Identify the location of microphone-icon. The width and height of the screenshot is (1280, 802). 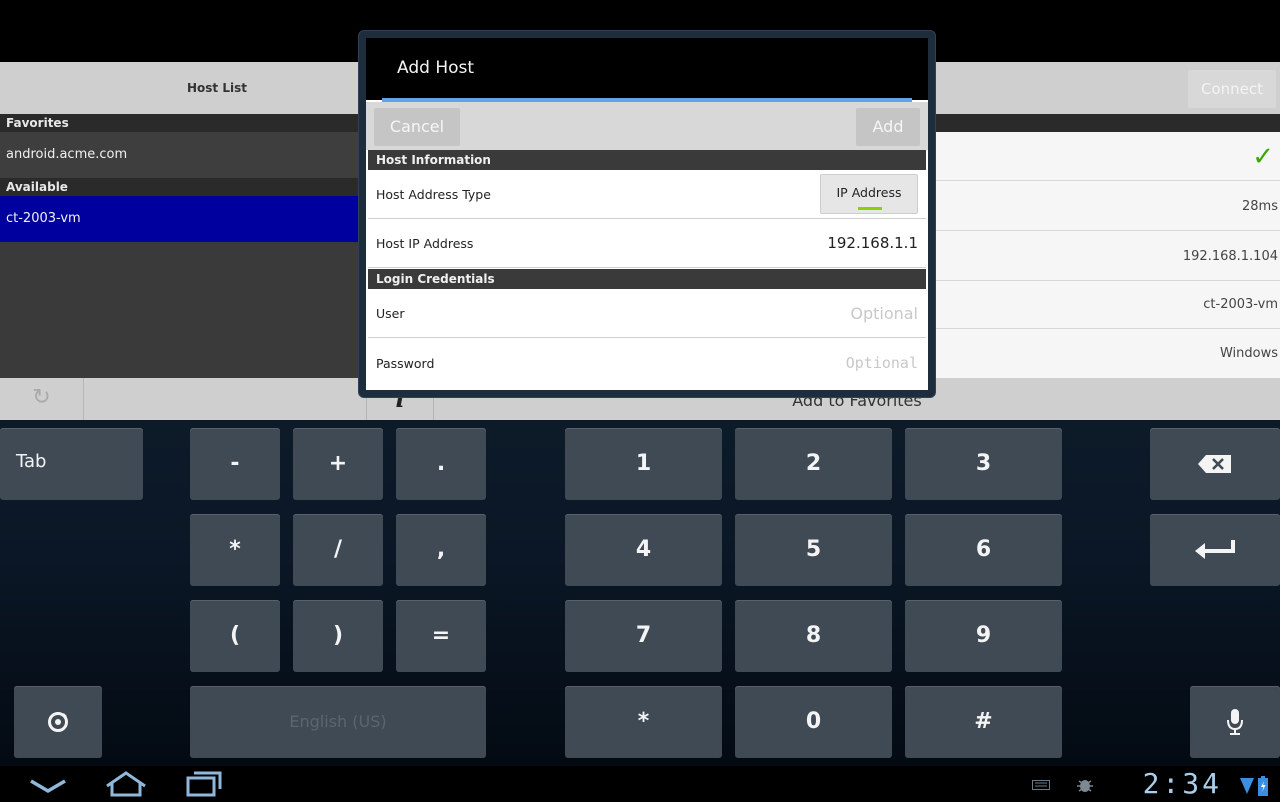
(1235, 722).